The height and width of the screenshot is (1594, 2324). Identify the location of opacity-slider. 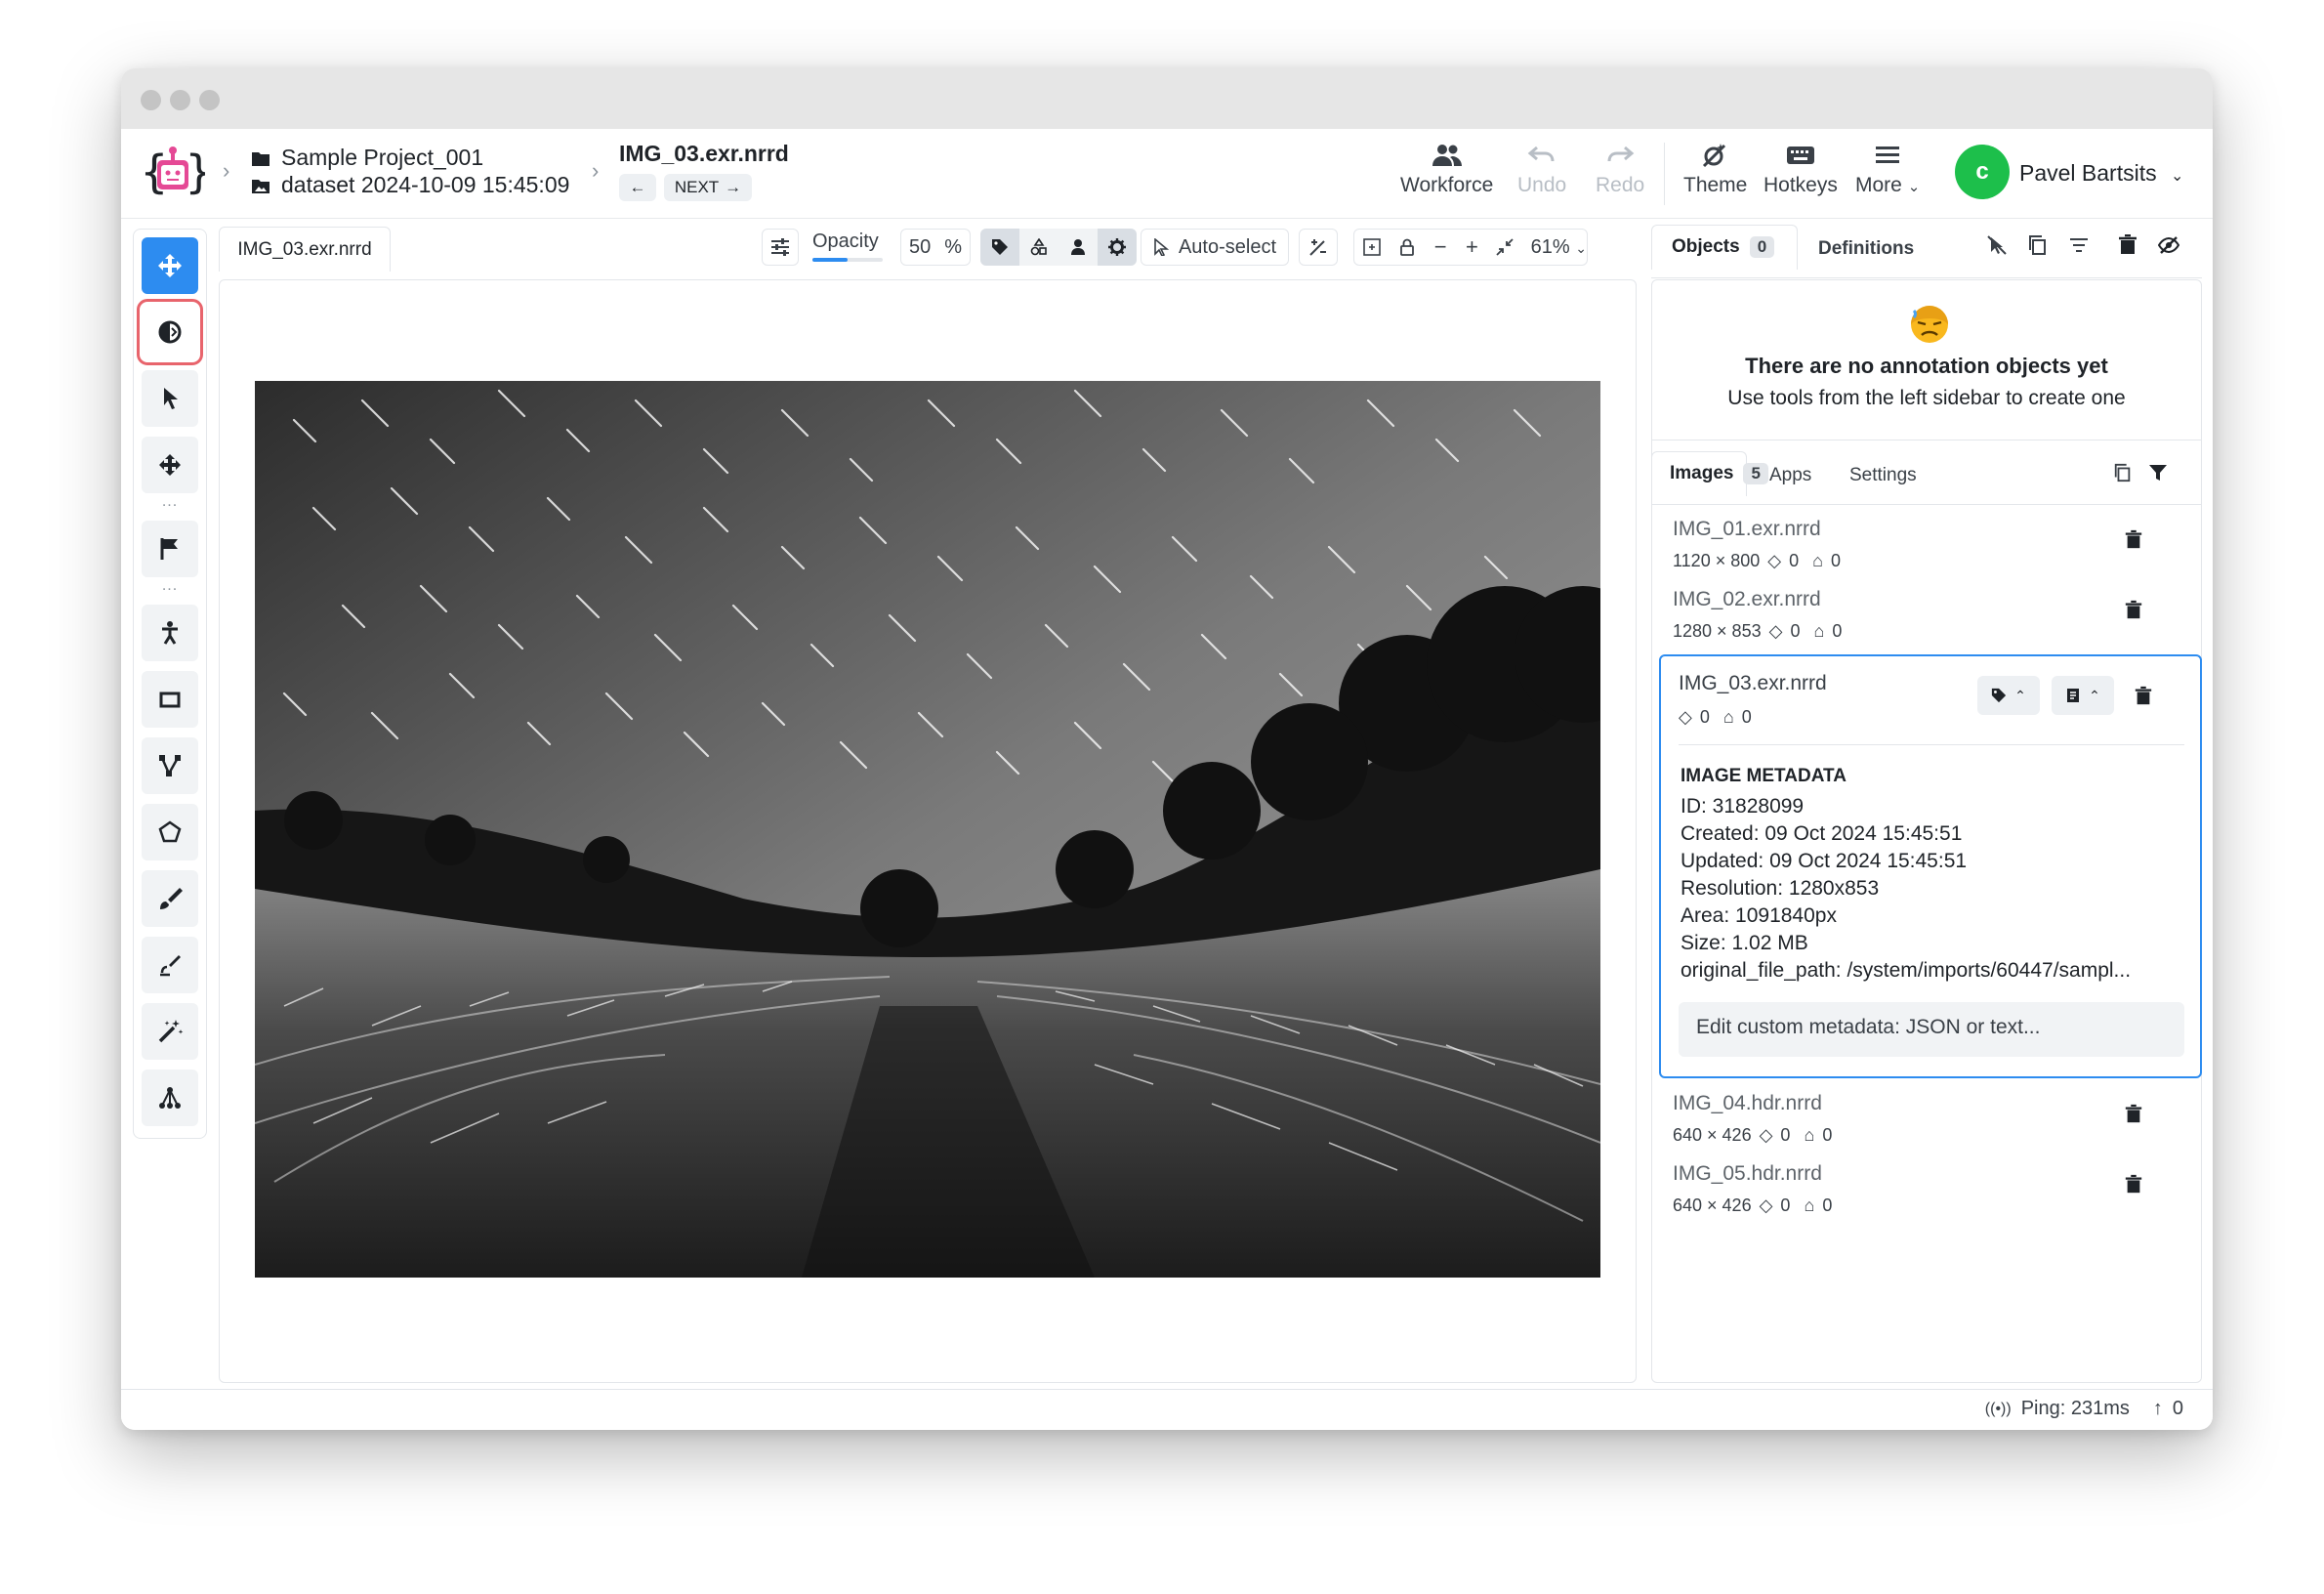
(847, 260).